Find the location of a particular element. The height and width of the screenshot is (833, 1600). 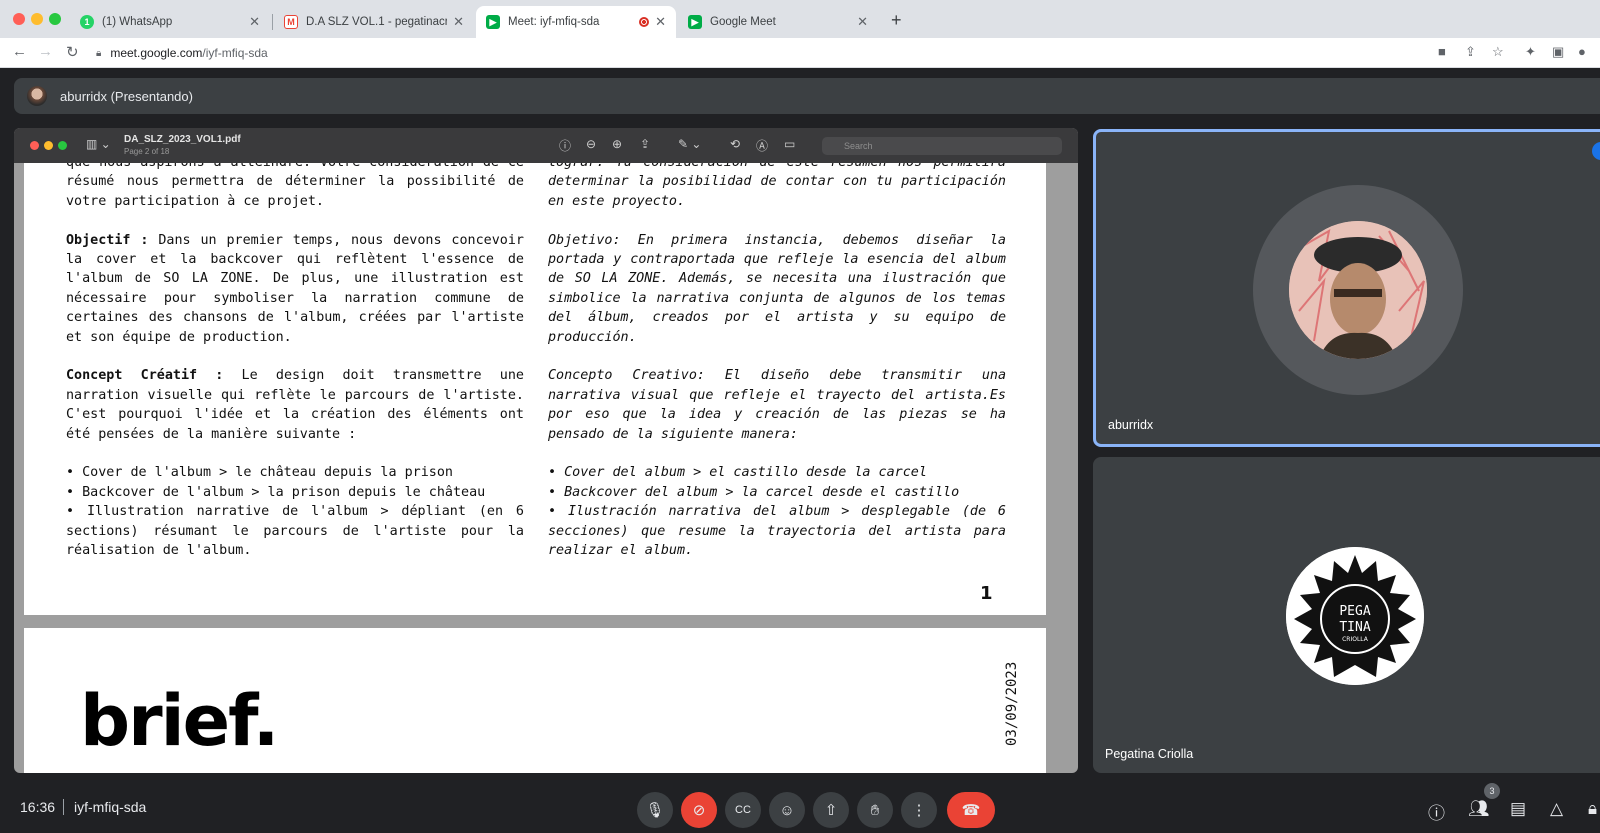

pdf-search-input: Search is located at coordinates (942, 146).